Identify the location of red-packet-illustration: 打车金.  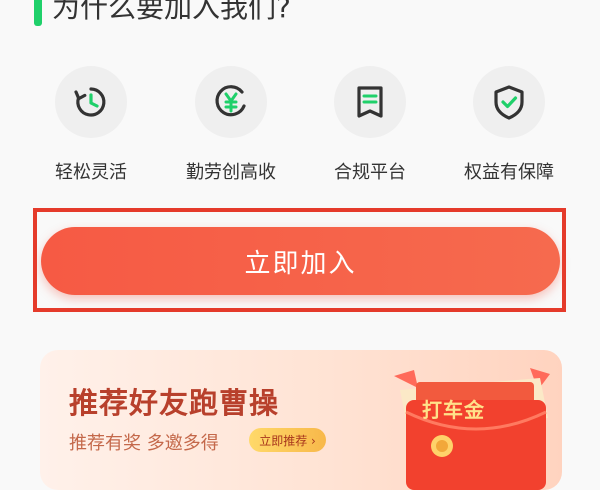
(475, 425).